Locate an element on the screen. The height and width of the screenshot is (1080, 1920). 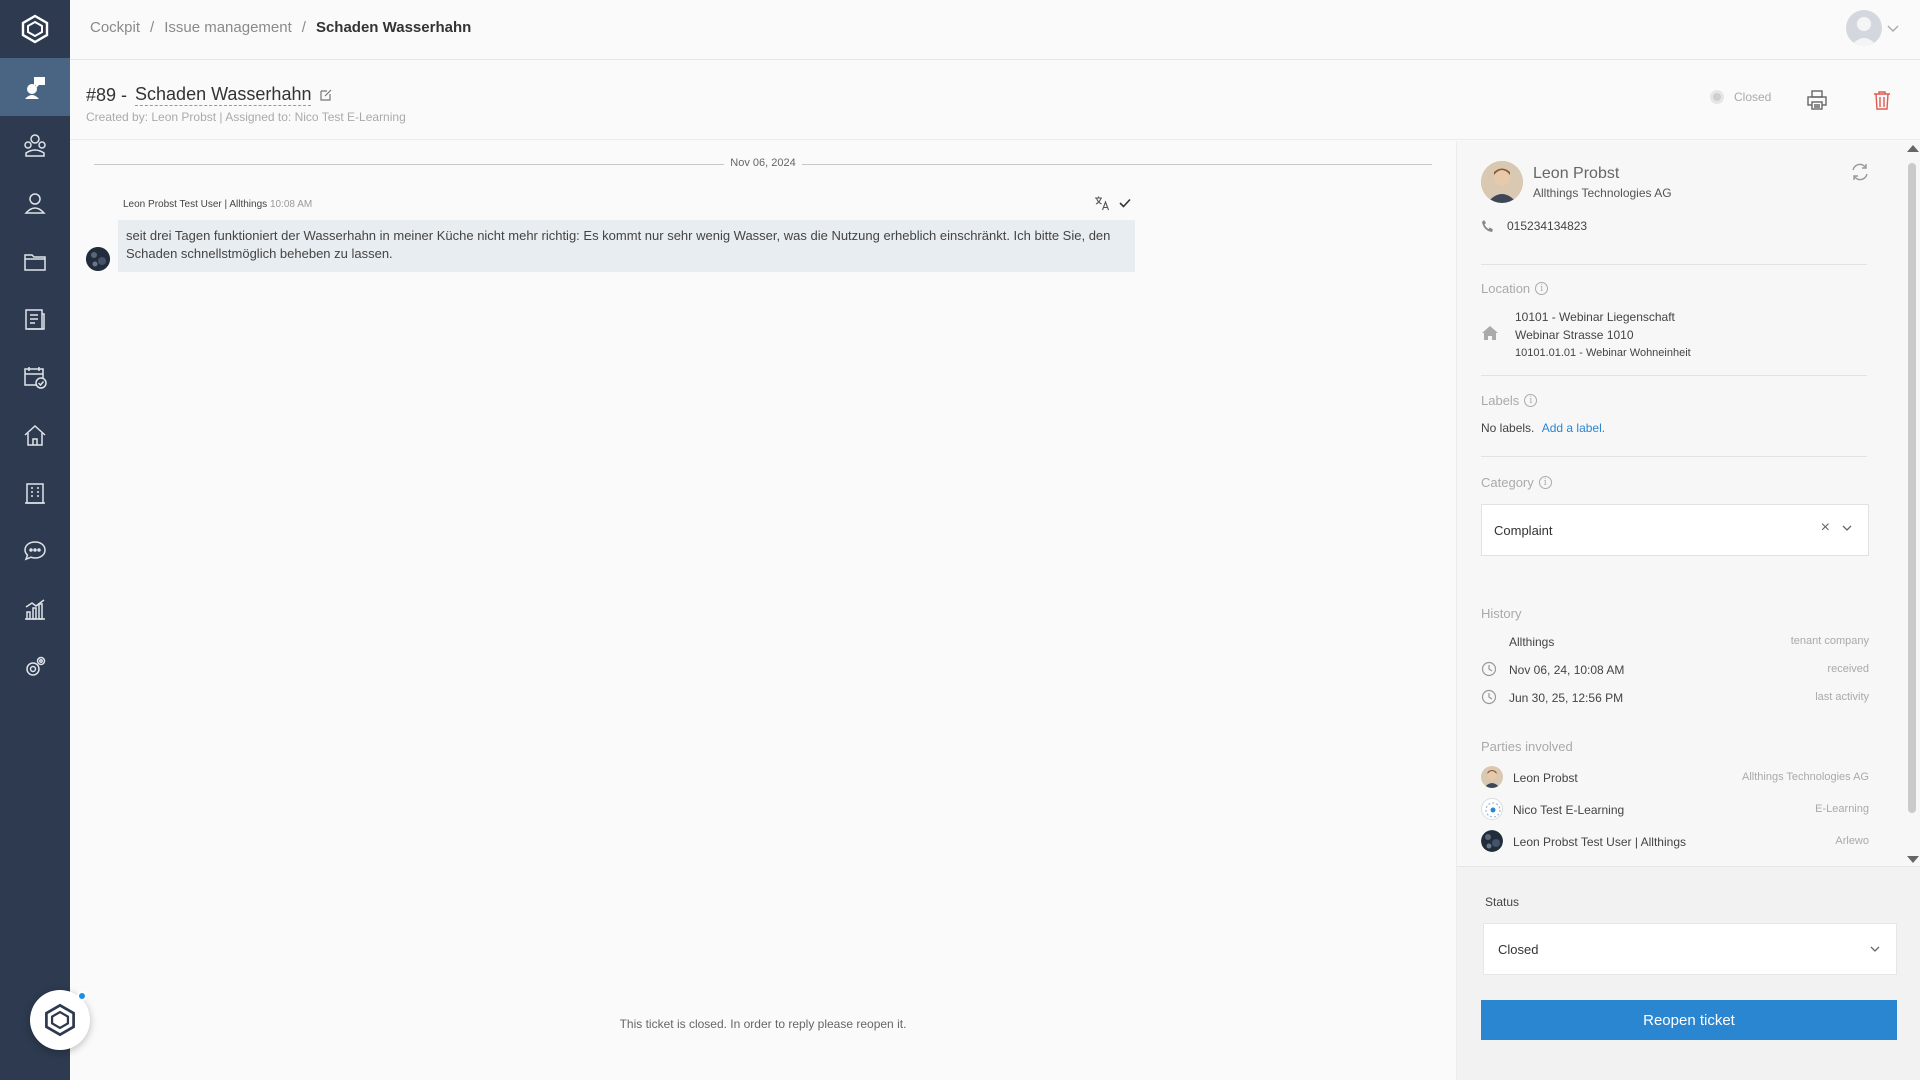
team-icon is located at coordinates (35, 145).